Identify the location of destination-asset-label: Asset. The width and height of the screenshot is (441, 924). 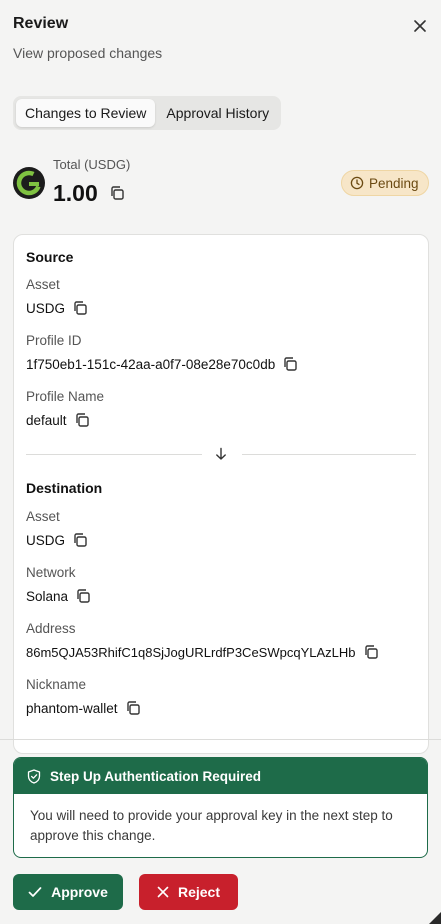
(43, 516).